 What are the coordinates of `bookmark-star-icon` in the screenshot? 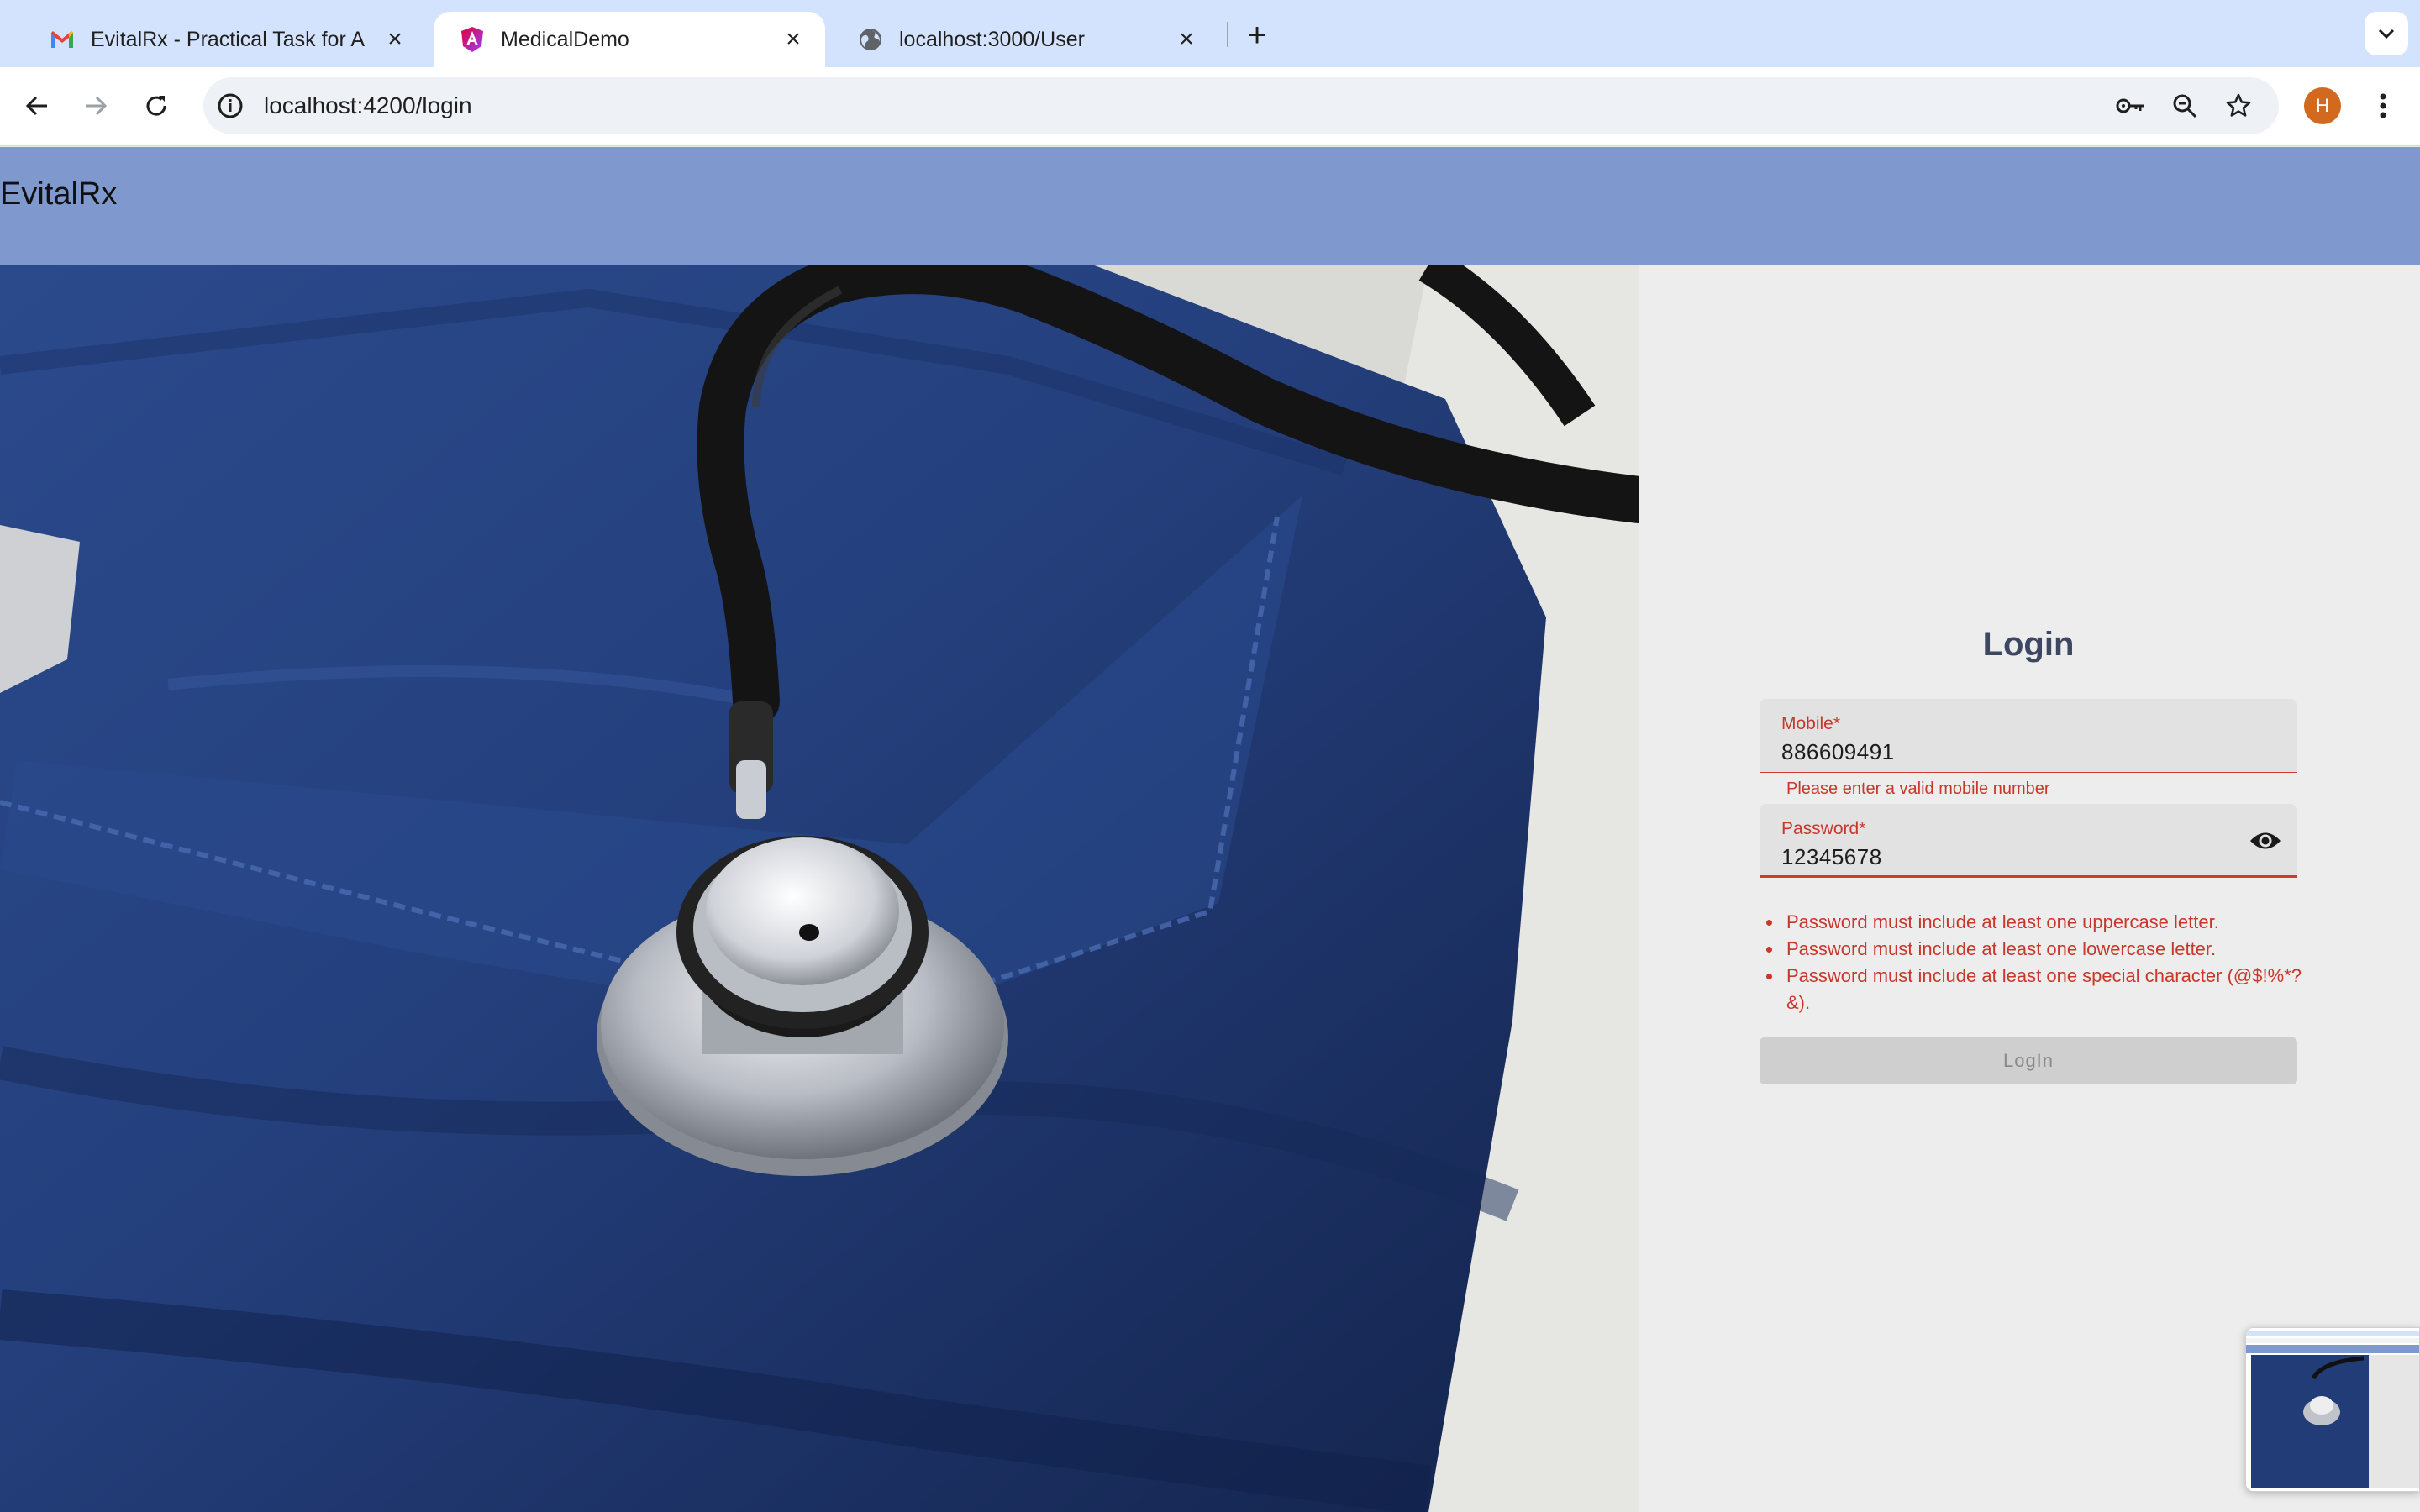 It's located at (2238, 106).